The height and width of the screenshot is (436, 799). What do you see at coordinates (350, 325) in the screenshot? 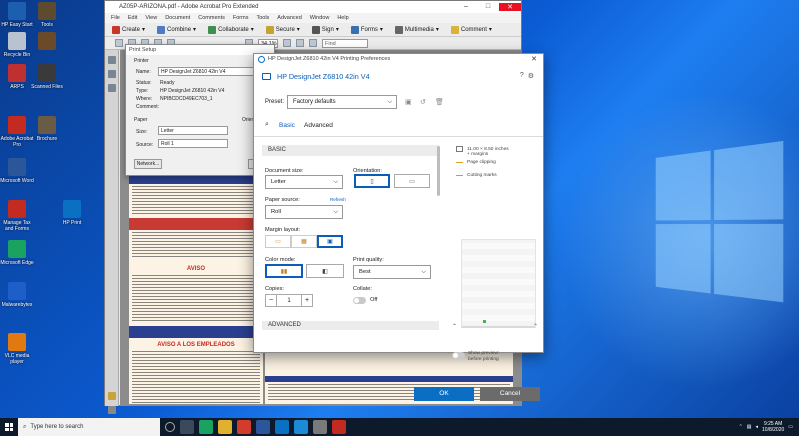
I see `section-advanced-header: ADVANCED` at bounding box center [350, 325].